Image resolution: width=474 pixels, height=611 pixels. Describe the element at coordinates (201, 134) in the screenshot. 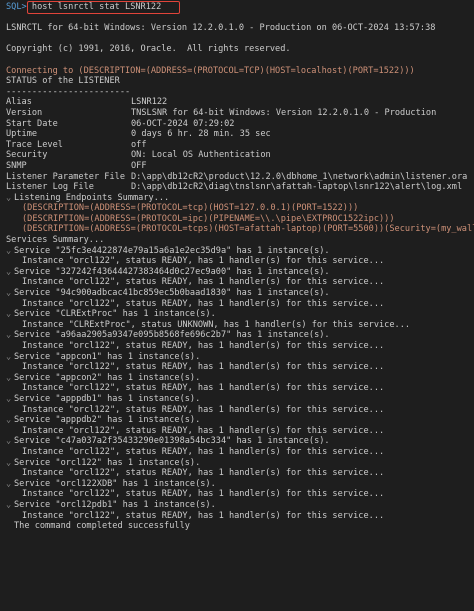

I see `status-value: 0 days 6 hr. 28 min. 35 sec` at that location.